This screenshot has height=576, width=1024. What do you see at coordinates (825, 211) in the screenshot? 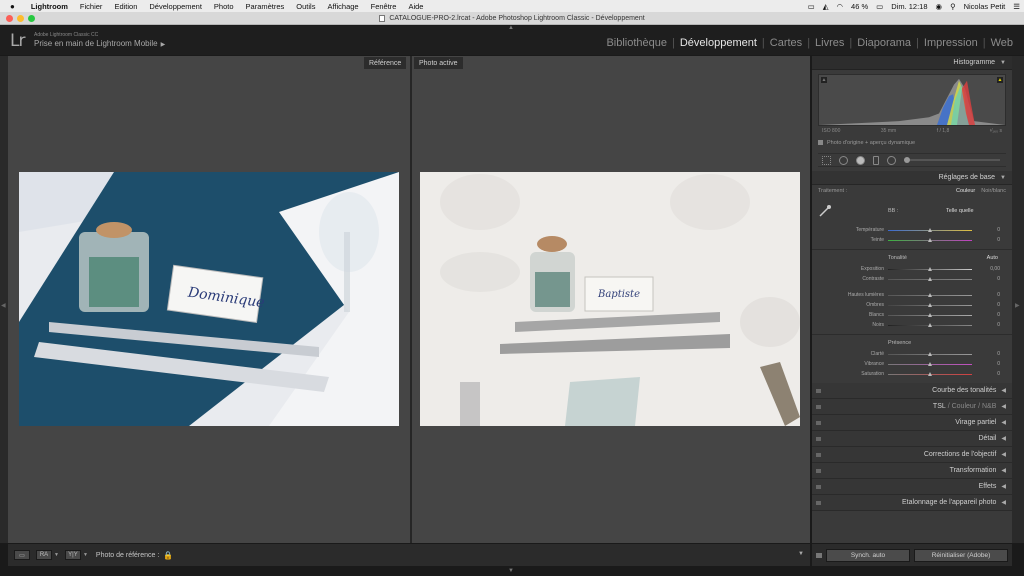
I see `white-balance-picker-icon` at bounding box center [825, 211].